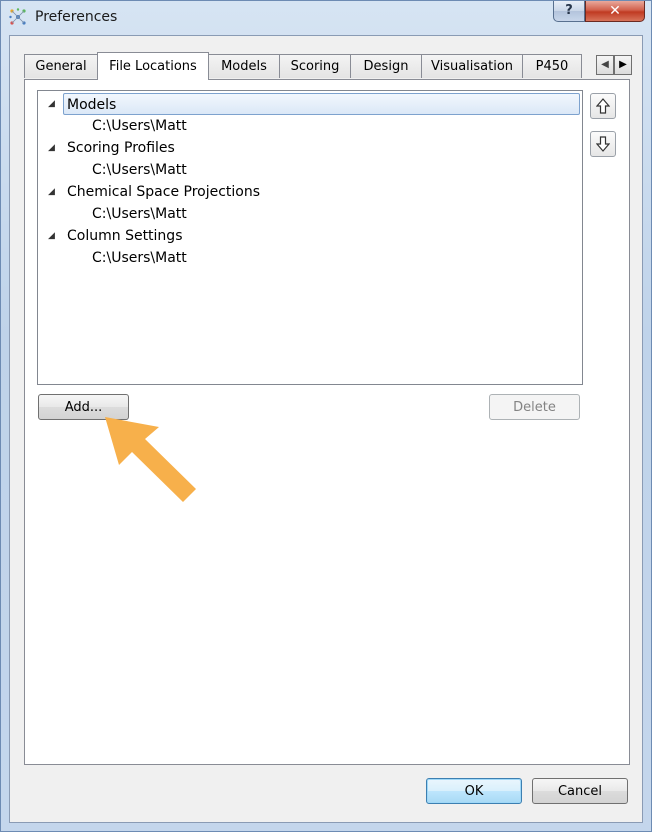  What do you see at coordinates (18, 17) in the screenshot?
I see `app-icon` at bounding box center [18, 17].